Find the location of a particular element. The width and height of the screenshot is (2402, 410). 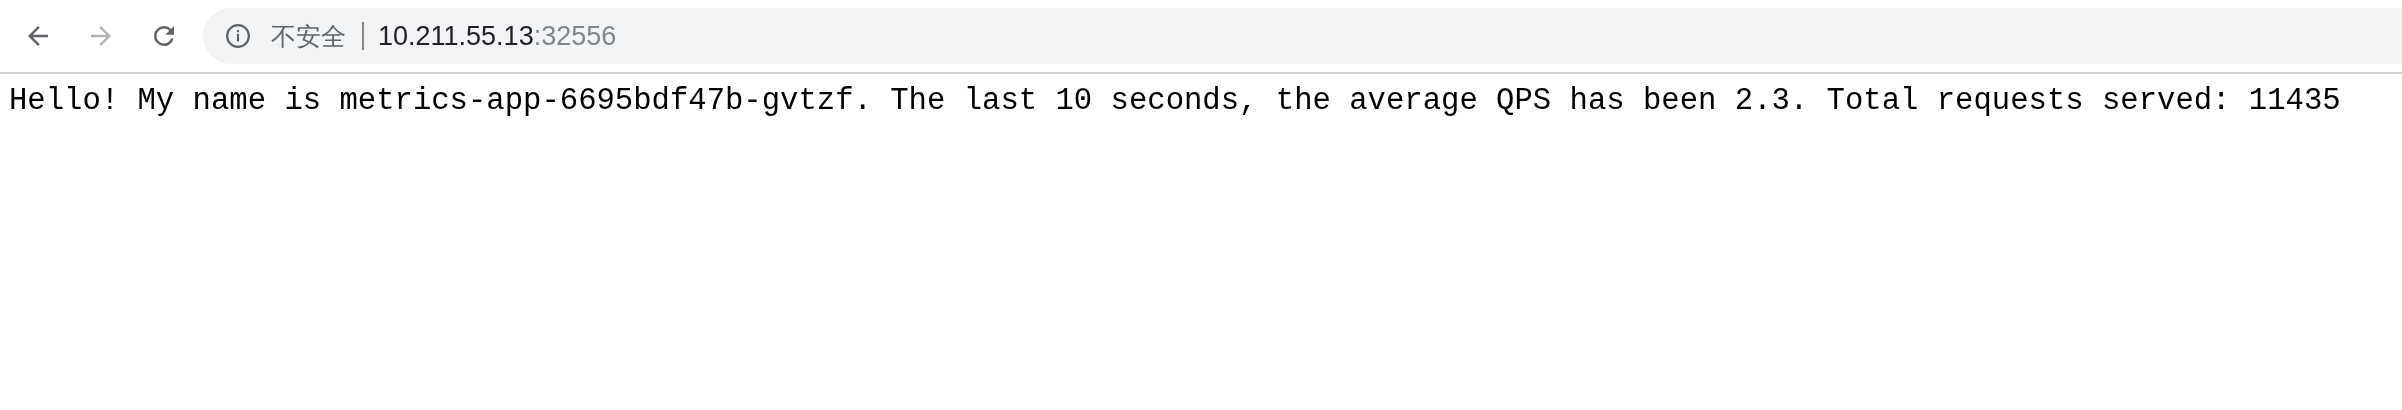

address-bar: 不安全 10.211.55.13:32556 is located at coordinates (1302, 36).